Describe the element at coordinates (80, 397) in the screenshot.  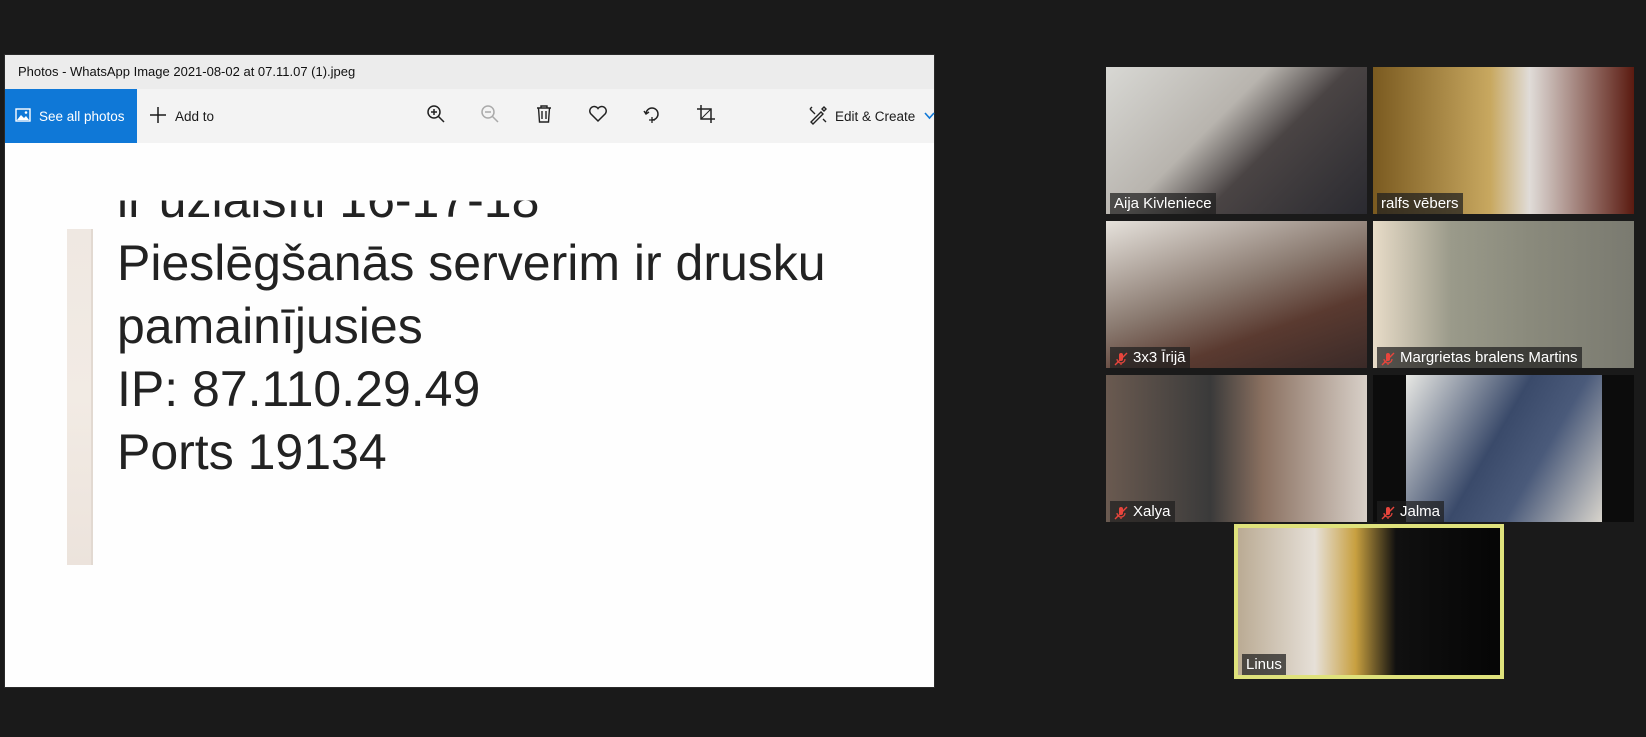
I see `photo-edge-strip` at that location.